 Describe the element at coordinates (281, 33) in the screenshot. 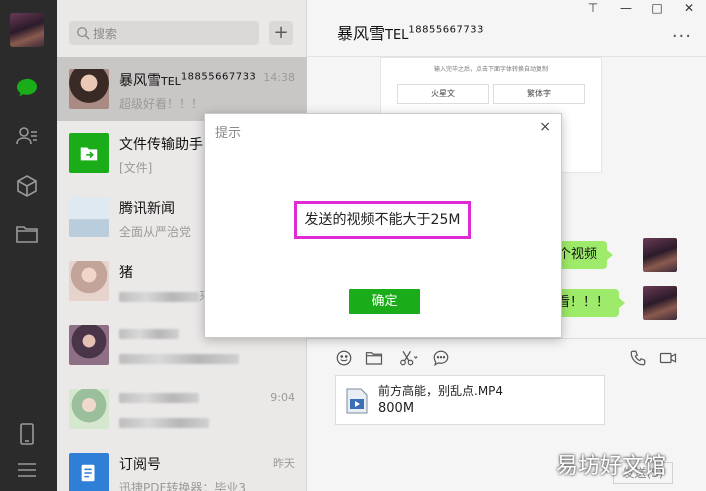

I see `add-button: +` at that location.